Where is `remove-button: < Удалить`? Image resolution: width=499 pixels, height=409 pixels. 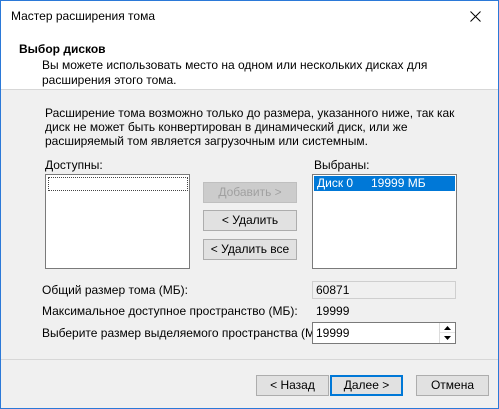 remove-button: < Удалить is located at coordinates (250, 220).